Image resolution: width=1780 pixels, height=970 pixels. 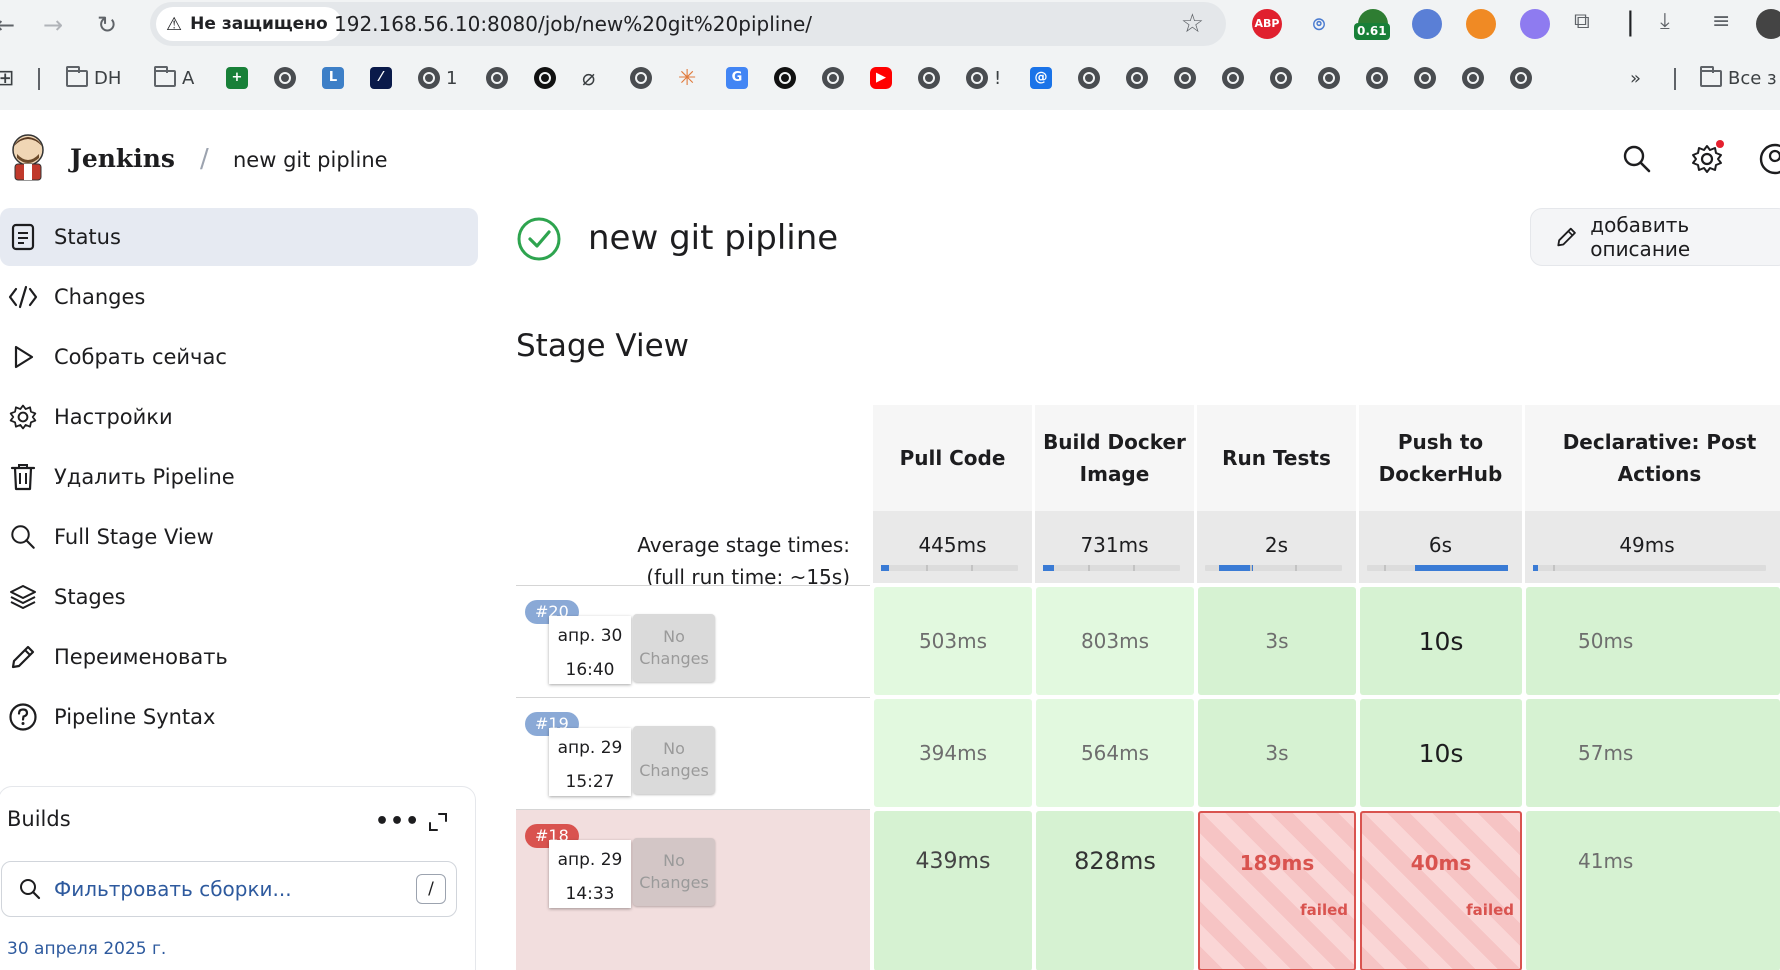 I want to click on stage-cell: 439ms, so click(x=953, y=890).